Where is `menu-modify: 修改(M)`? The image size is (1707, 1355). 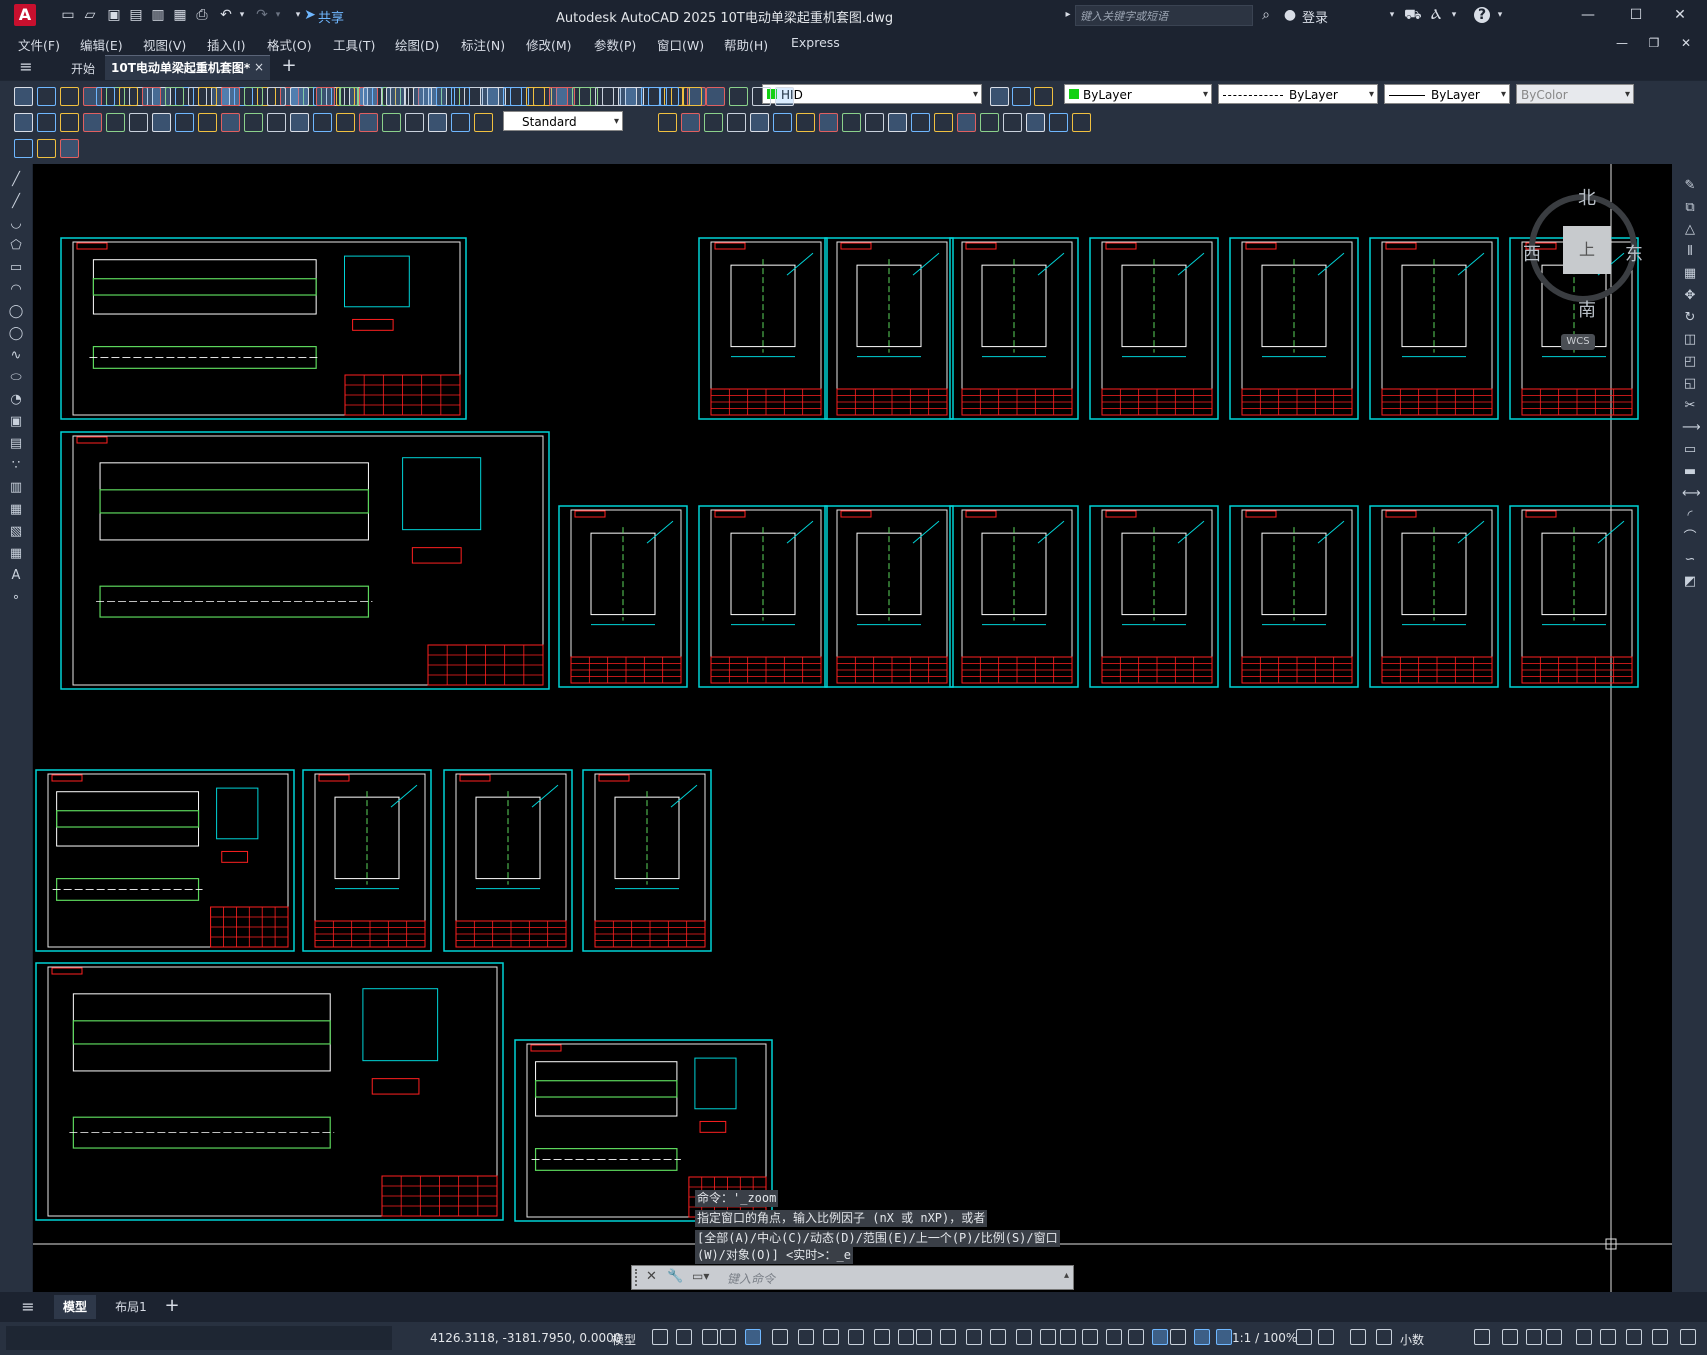 menu-modify: 修改(M) is located at coordinates (549, 44).